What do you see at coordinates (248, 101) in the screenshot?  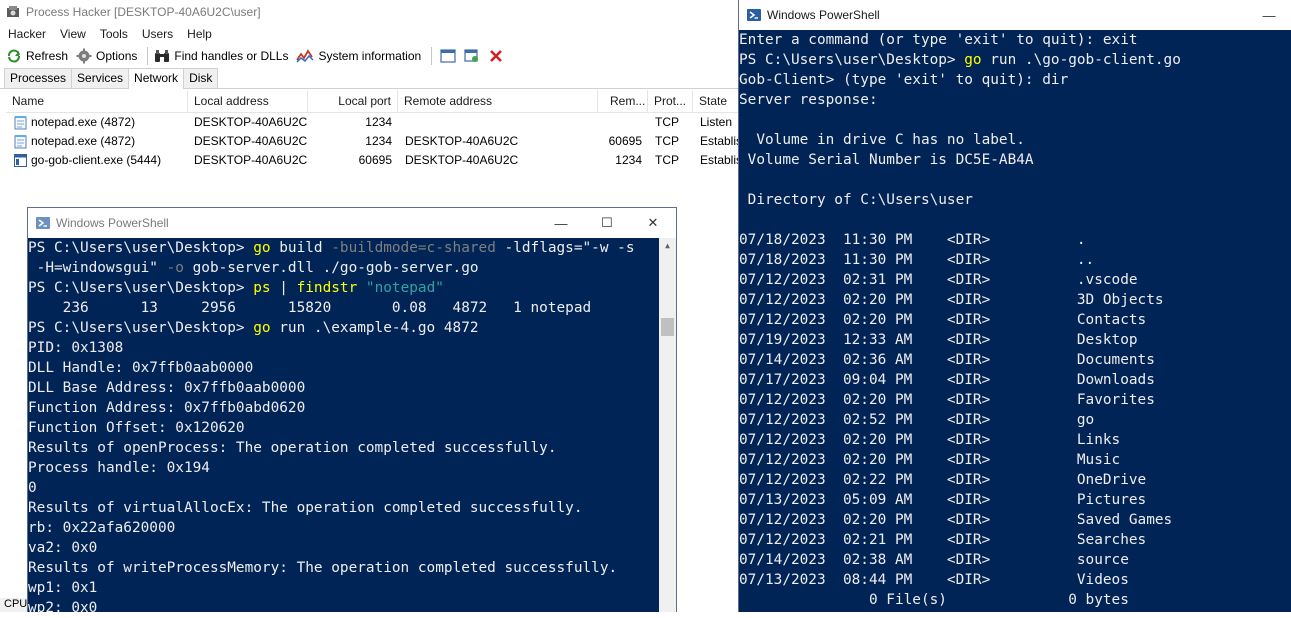 I see `column-header-local-address: Local address` at bounding box center [248, 101].